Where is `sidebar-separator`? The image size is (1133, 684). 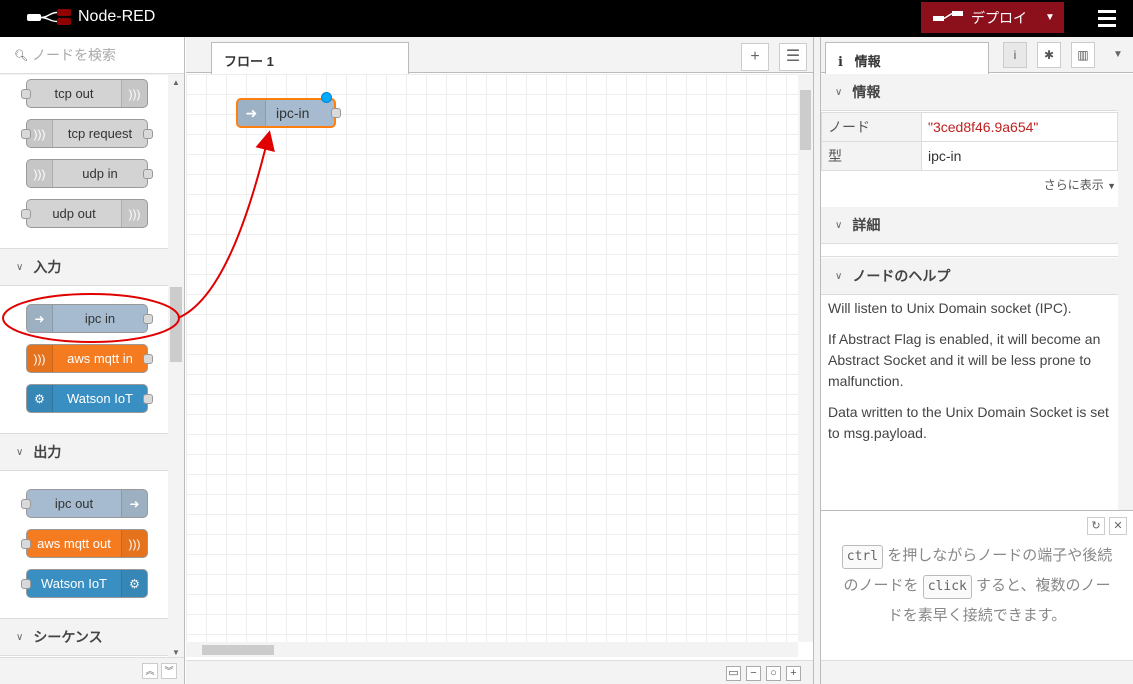
sidebar-separator is located at coordinates (817, 360).